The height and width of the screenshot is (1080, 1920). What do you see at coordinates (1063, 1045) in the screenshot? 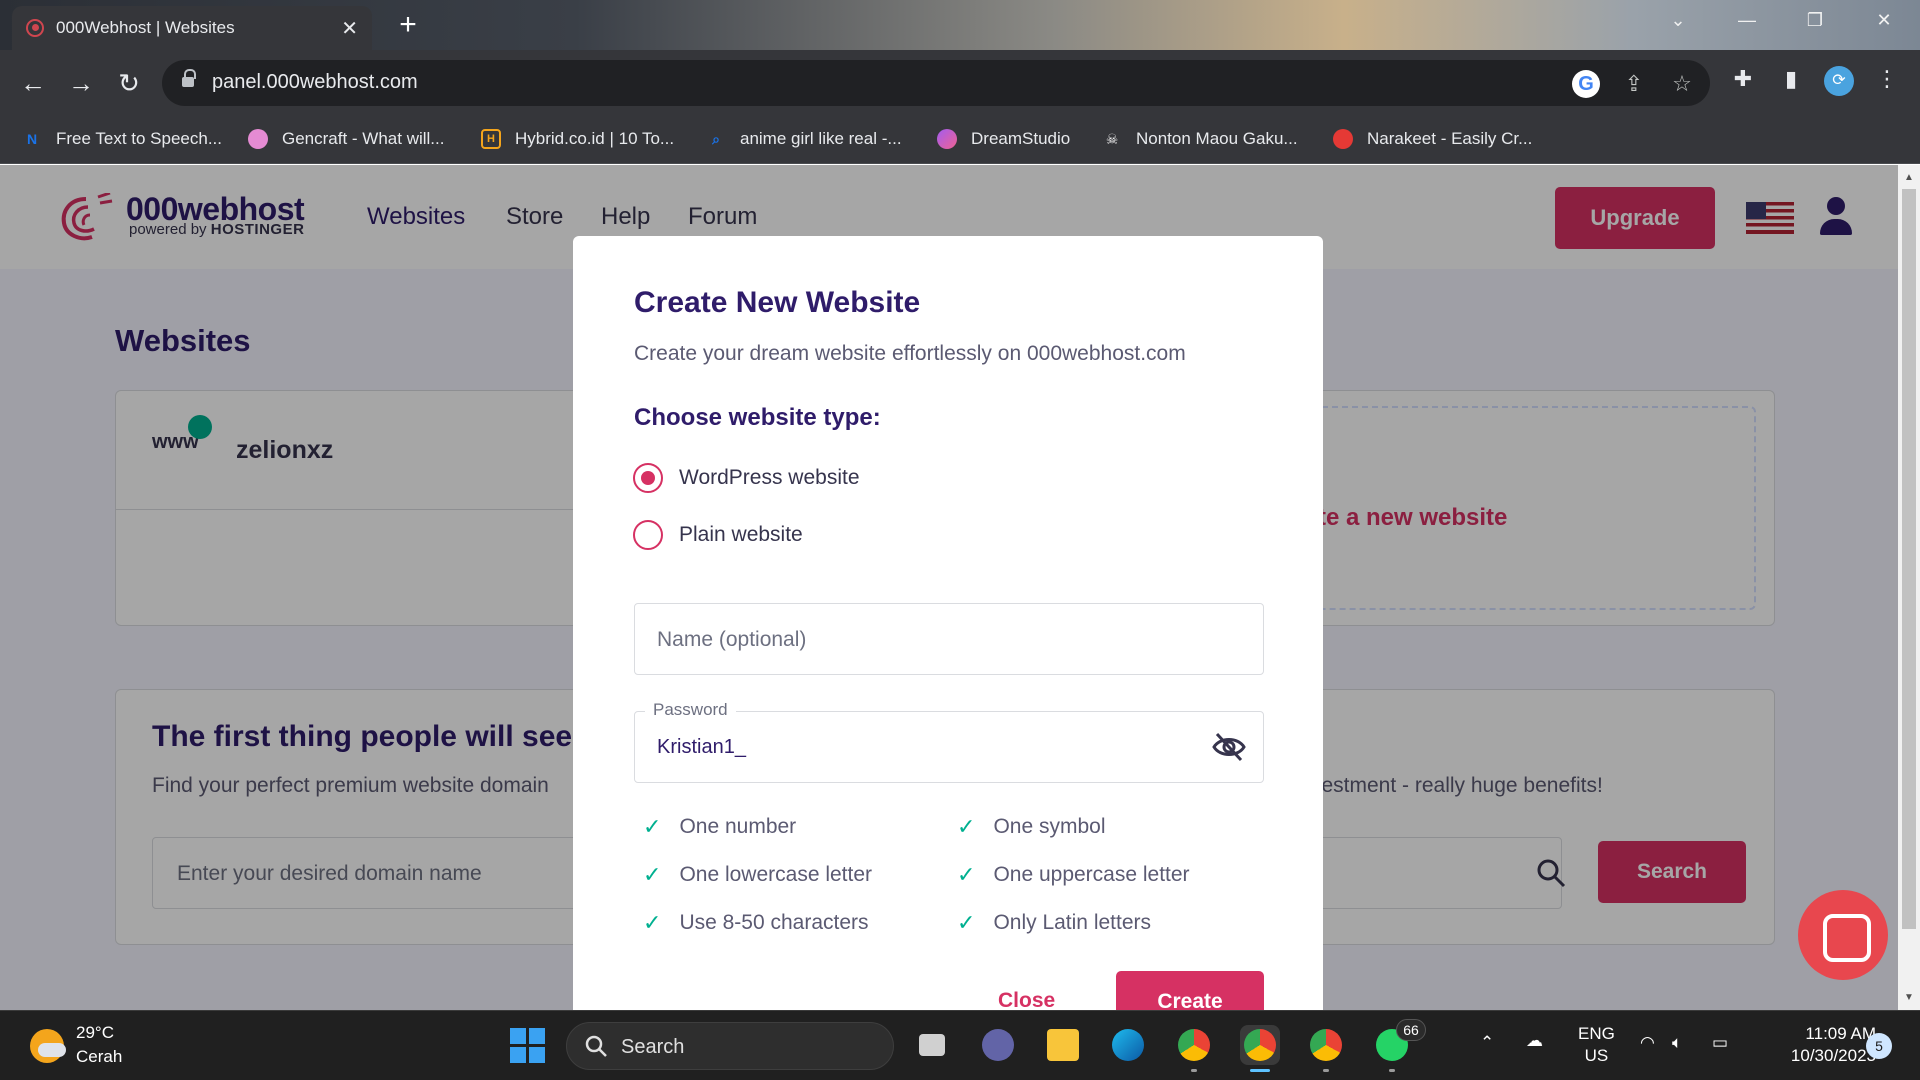
I see `taskbar-file-explorer-icon` at bounding box center [1063, 1045].